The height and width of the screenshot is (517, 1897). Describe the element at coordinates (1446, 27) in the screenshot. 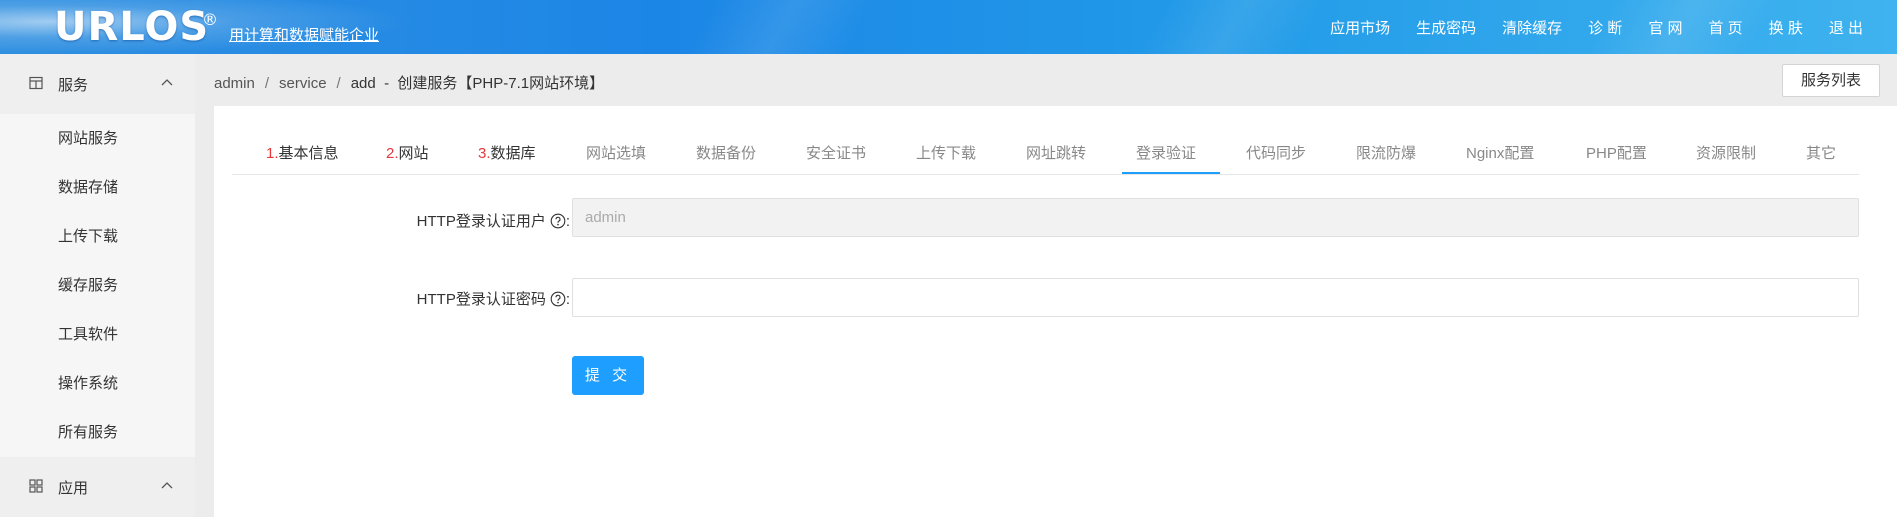

I see `nav-generate-password: 生成密码` at that location.